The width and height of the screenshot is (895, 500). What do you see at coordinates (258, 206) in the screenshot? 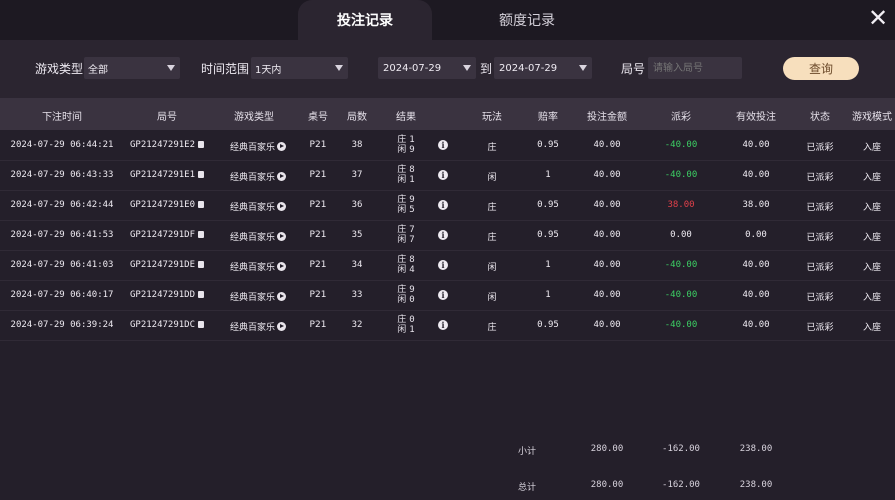
I see `cell-game-type: 经典百家乐` at bounding box center [258, 206].